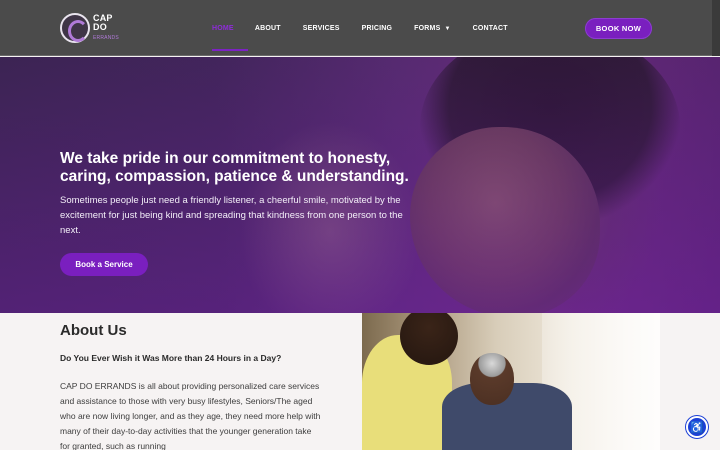  Describe the element at coordinates (103, 22) in the screenshot. I see `brand-name: CAP DO` at that location.